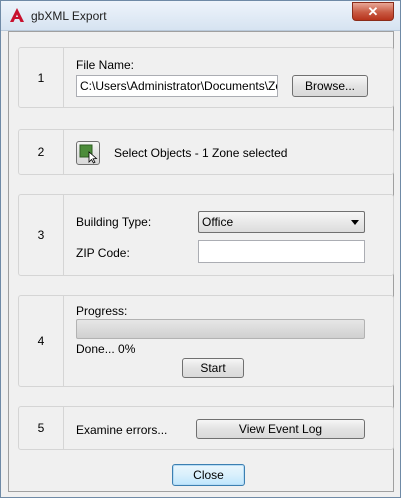 This screenshot has height=500, width=403. I want to click on building-type-select: Office, so click(281, 222).